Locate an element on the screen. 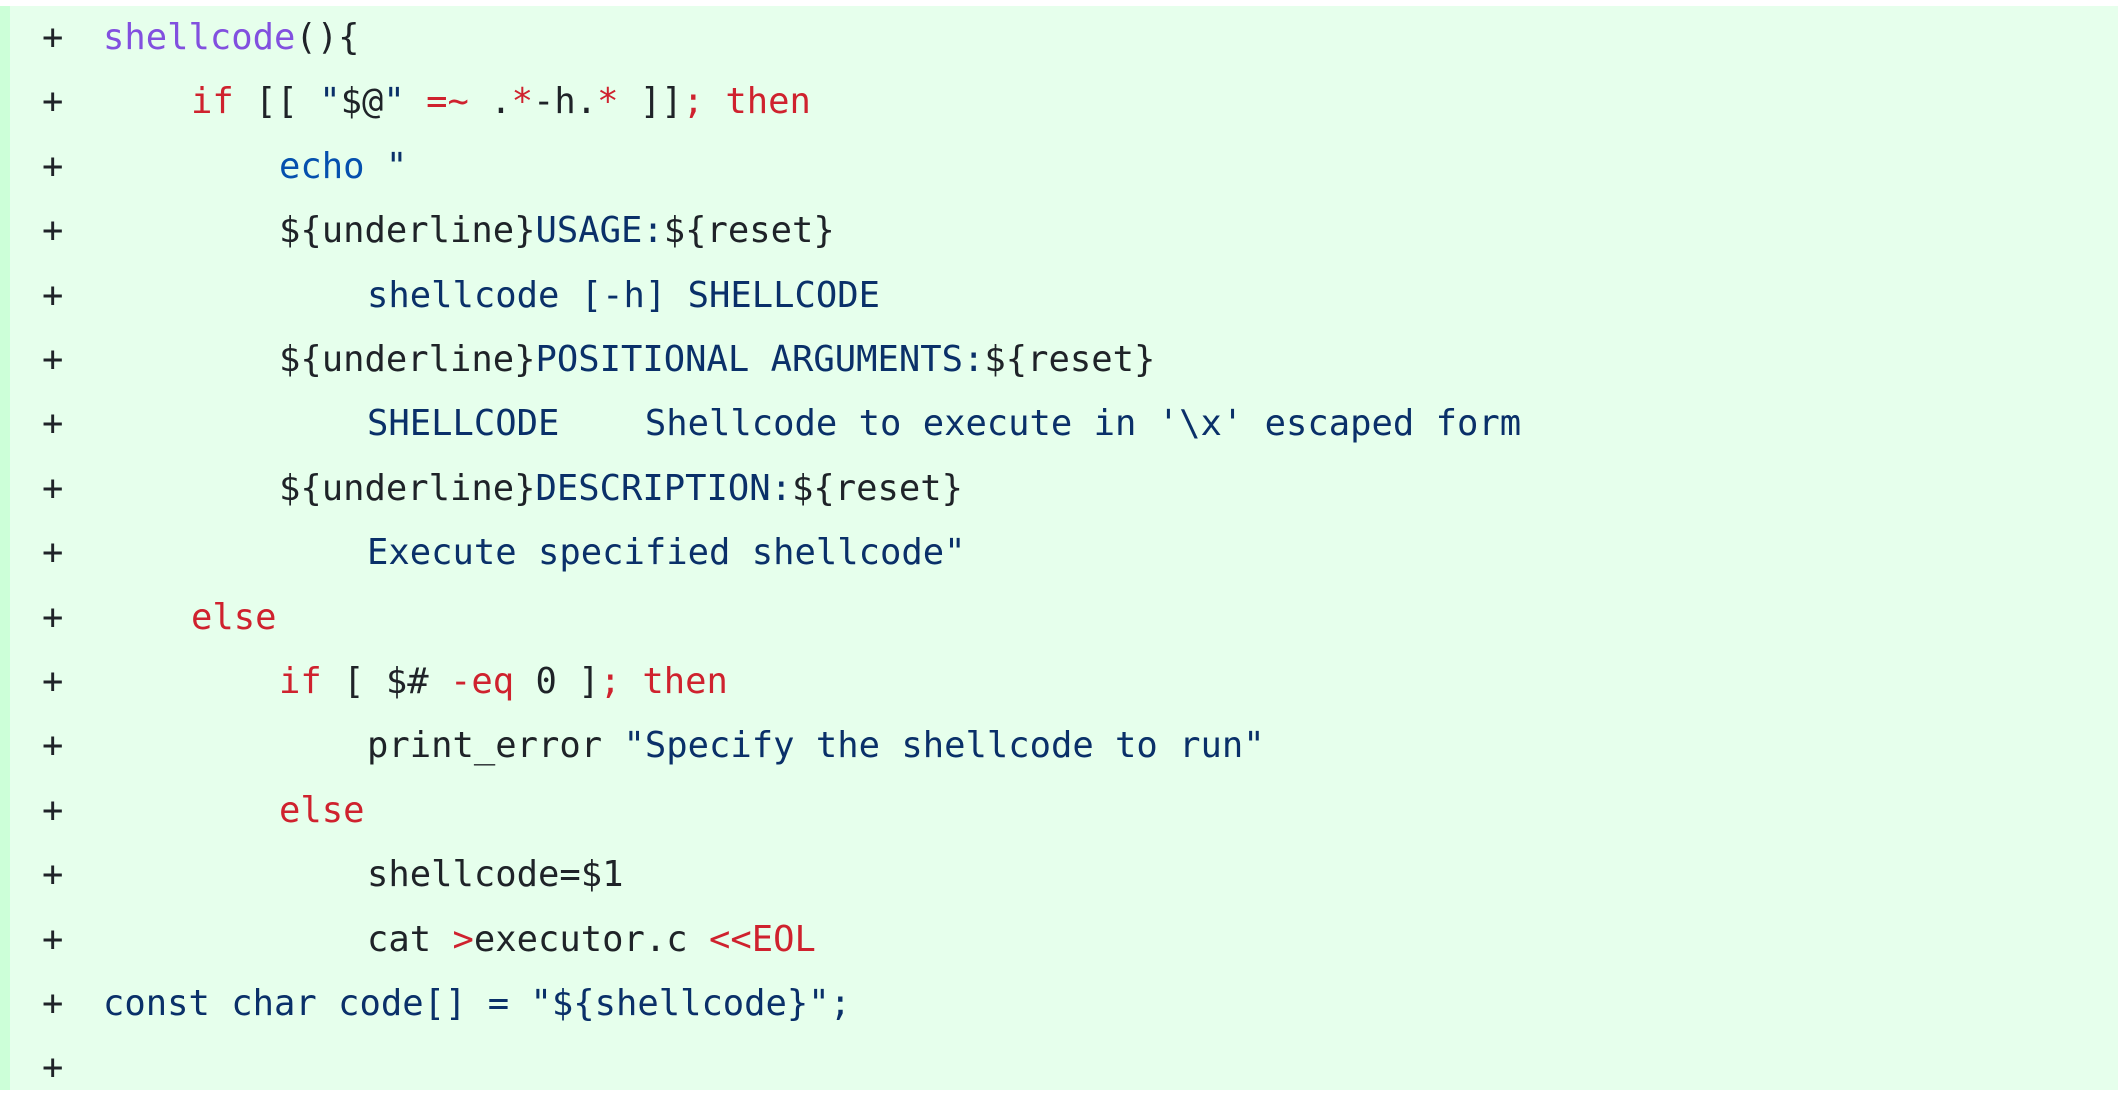 Image resolution: width=2118 pixels, height=1100 pixels. diff-line: + is located at coordinates (1059, 1068).